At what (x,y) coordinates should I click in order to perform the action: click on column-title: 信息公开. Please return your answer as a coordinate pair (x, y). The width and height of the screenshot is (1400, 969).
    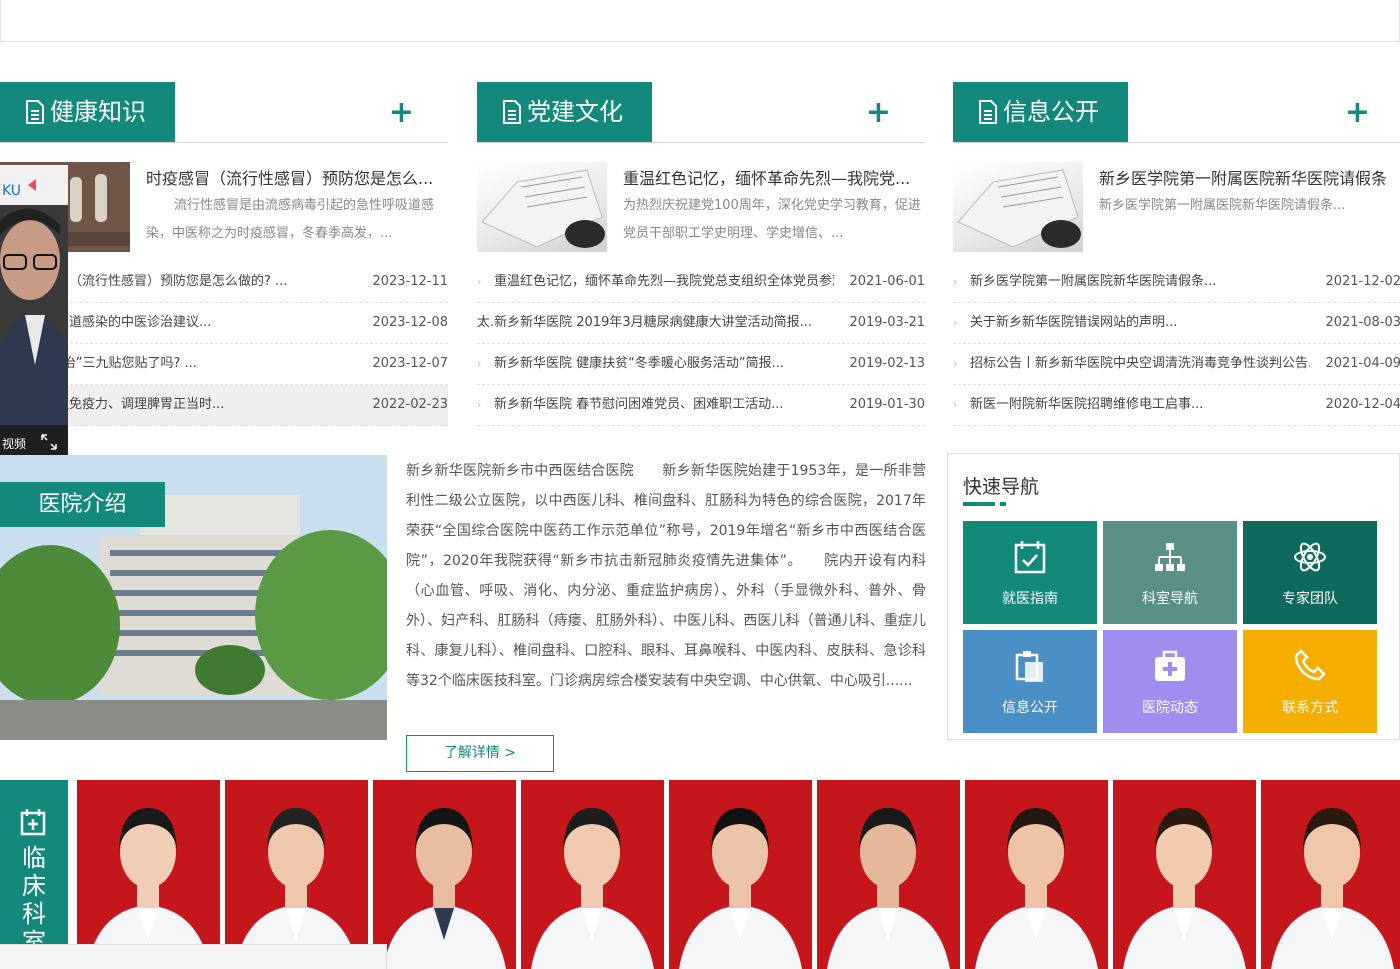
    Looking at the image, I should click on (1040, 112).